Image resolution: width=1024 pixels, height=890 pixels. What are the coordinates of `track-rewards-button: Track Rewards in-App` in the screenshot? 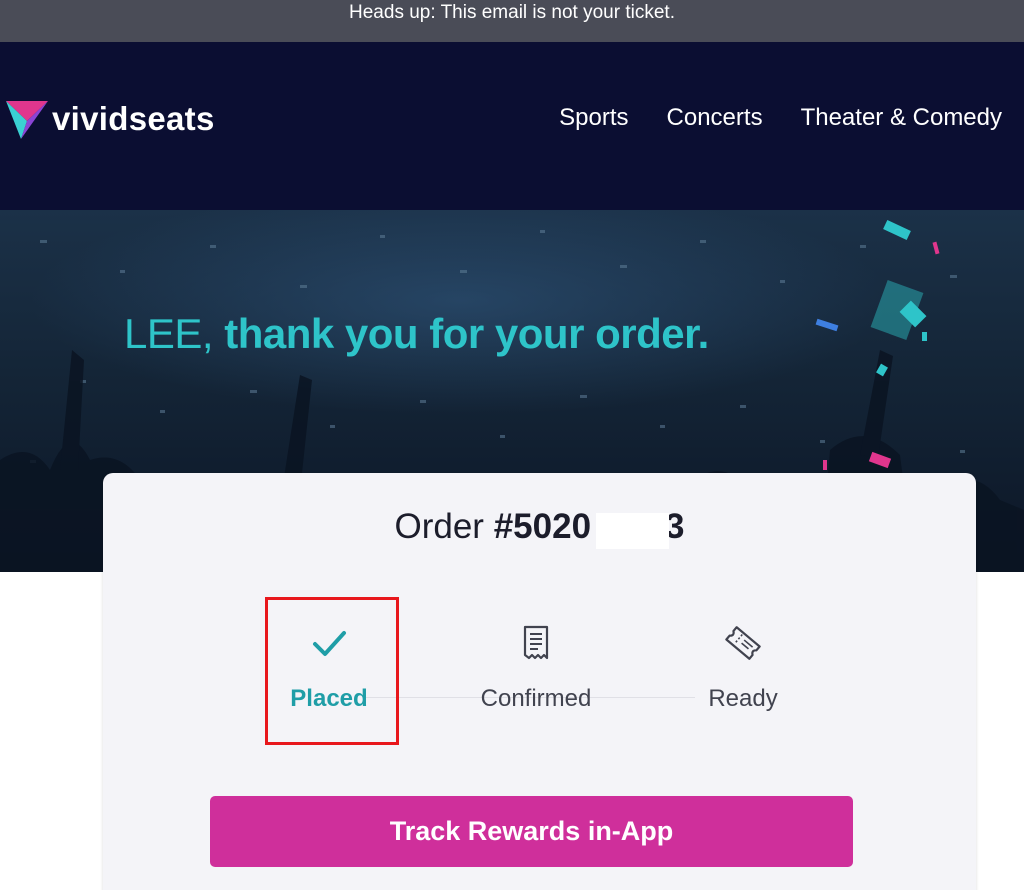 It's located at (531, 831).